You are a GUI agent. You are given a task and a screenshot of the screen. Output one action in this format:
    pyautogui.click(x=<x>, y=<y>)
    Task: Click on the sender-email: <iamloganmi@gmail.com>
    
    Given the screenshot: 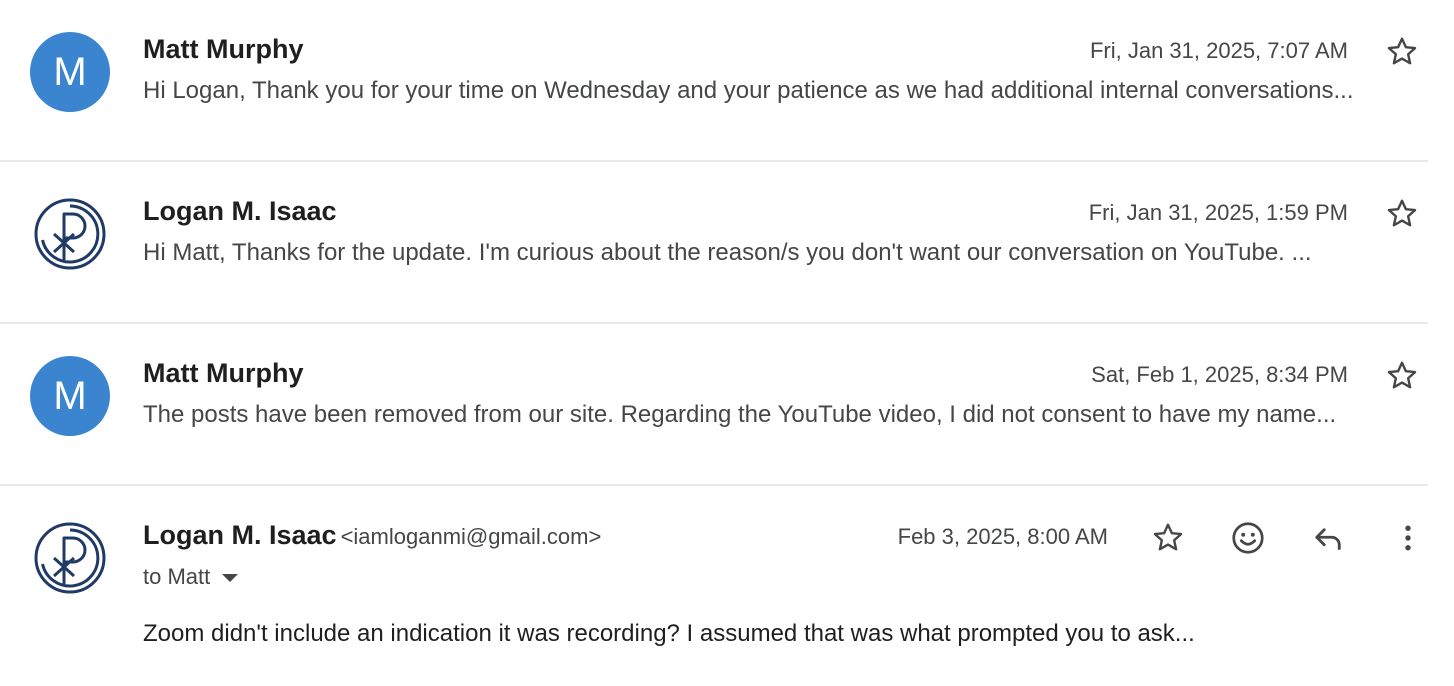 What is the action you would take?
    pyautogui.click(x=471, y=536)
    